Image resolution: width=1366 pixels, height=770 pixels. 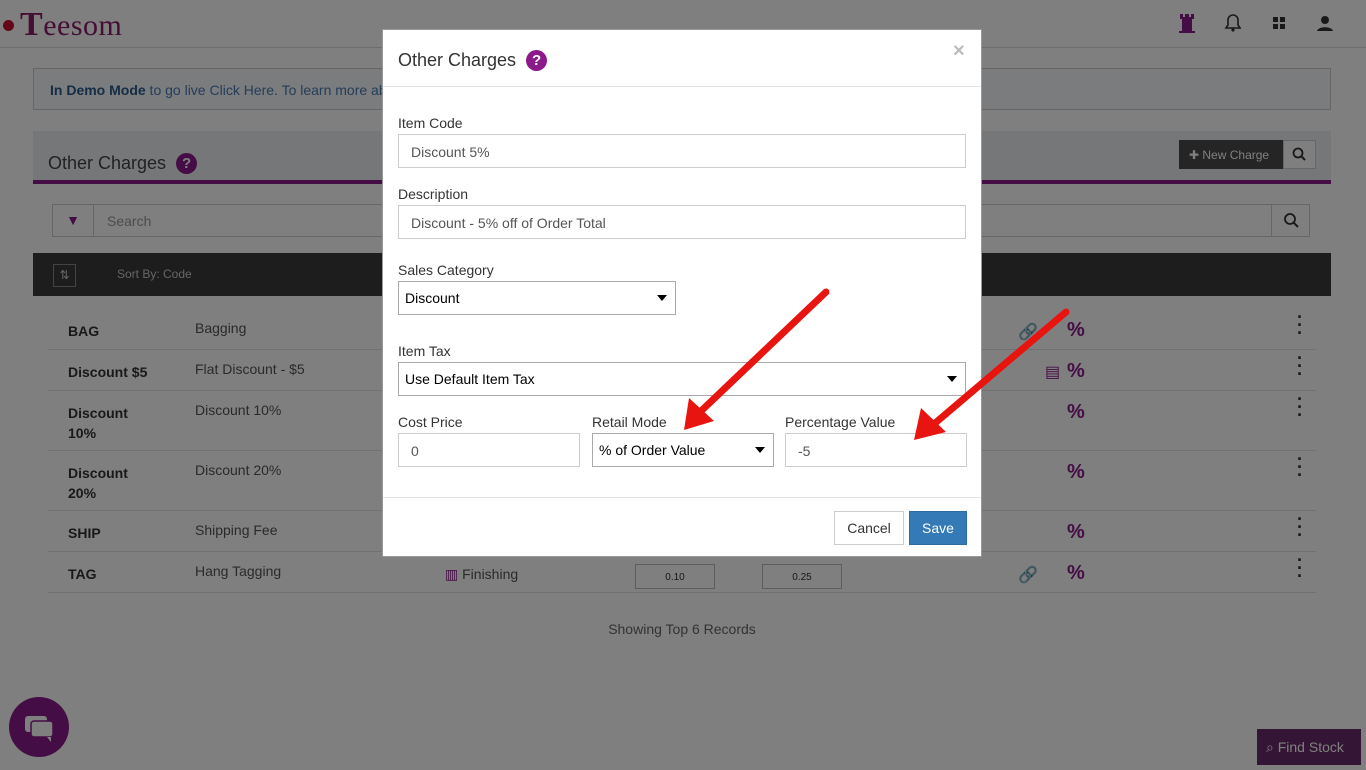 I want to click on item-code-input: Discount 5%, so click(x=682, y=151).